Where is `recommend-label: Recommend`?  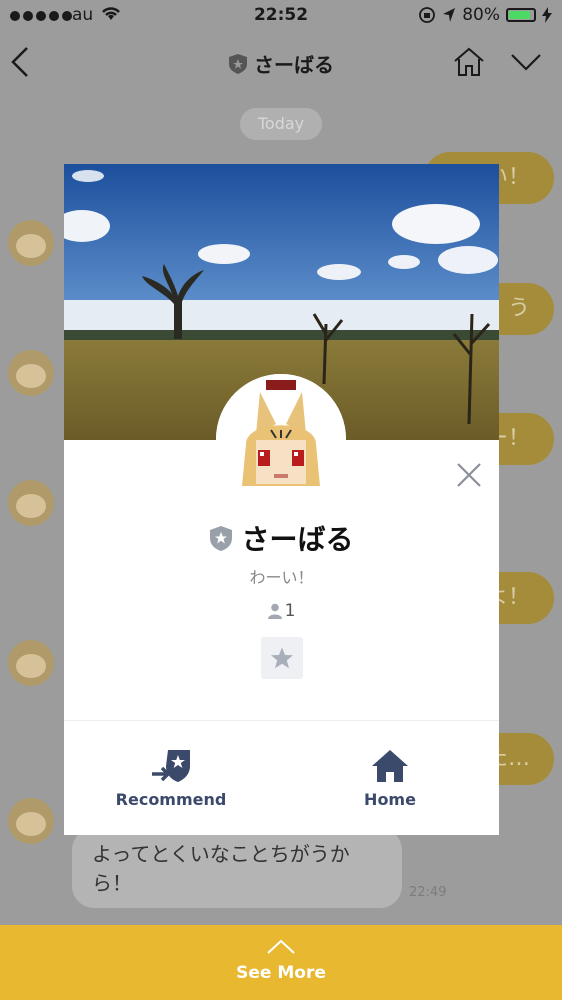
recommend-label: Recommend is located at coordinates (171, 799).